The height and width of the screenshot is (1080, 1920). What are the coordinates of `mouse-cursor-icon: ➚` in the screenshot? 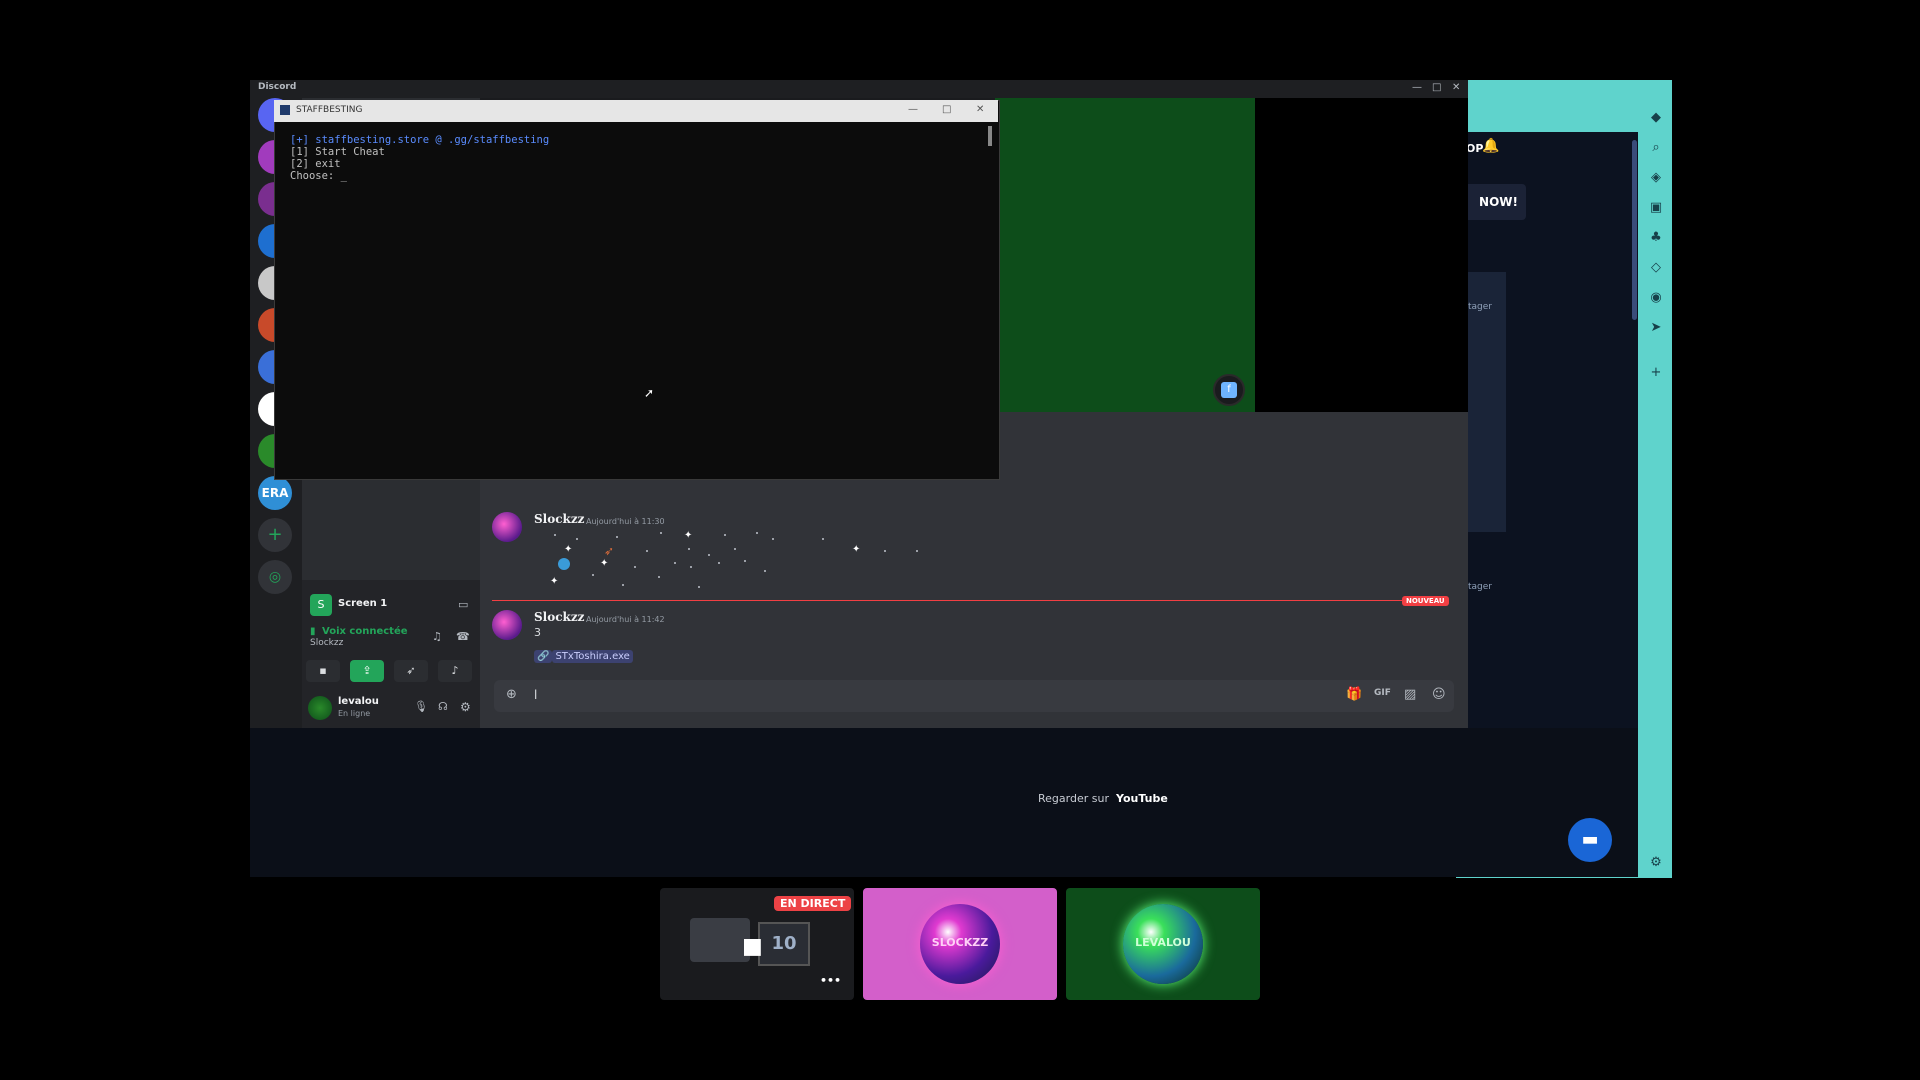 It's located at (649, 393).